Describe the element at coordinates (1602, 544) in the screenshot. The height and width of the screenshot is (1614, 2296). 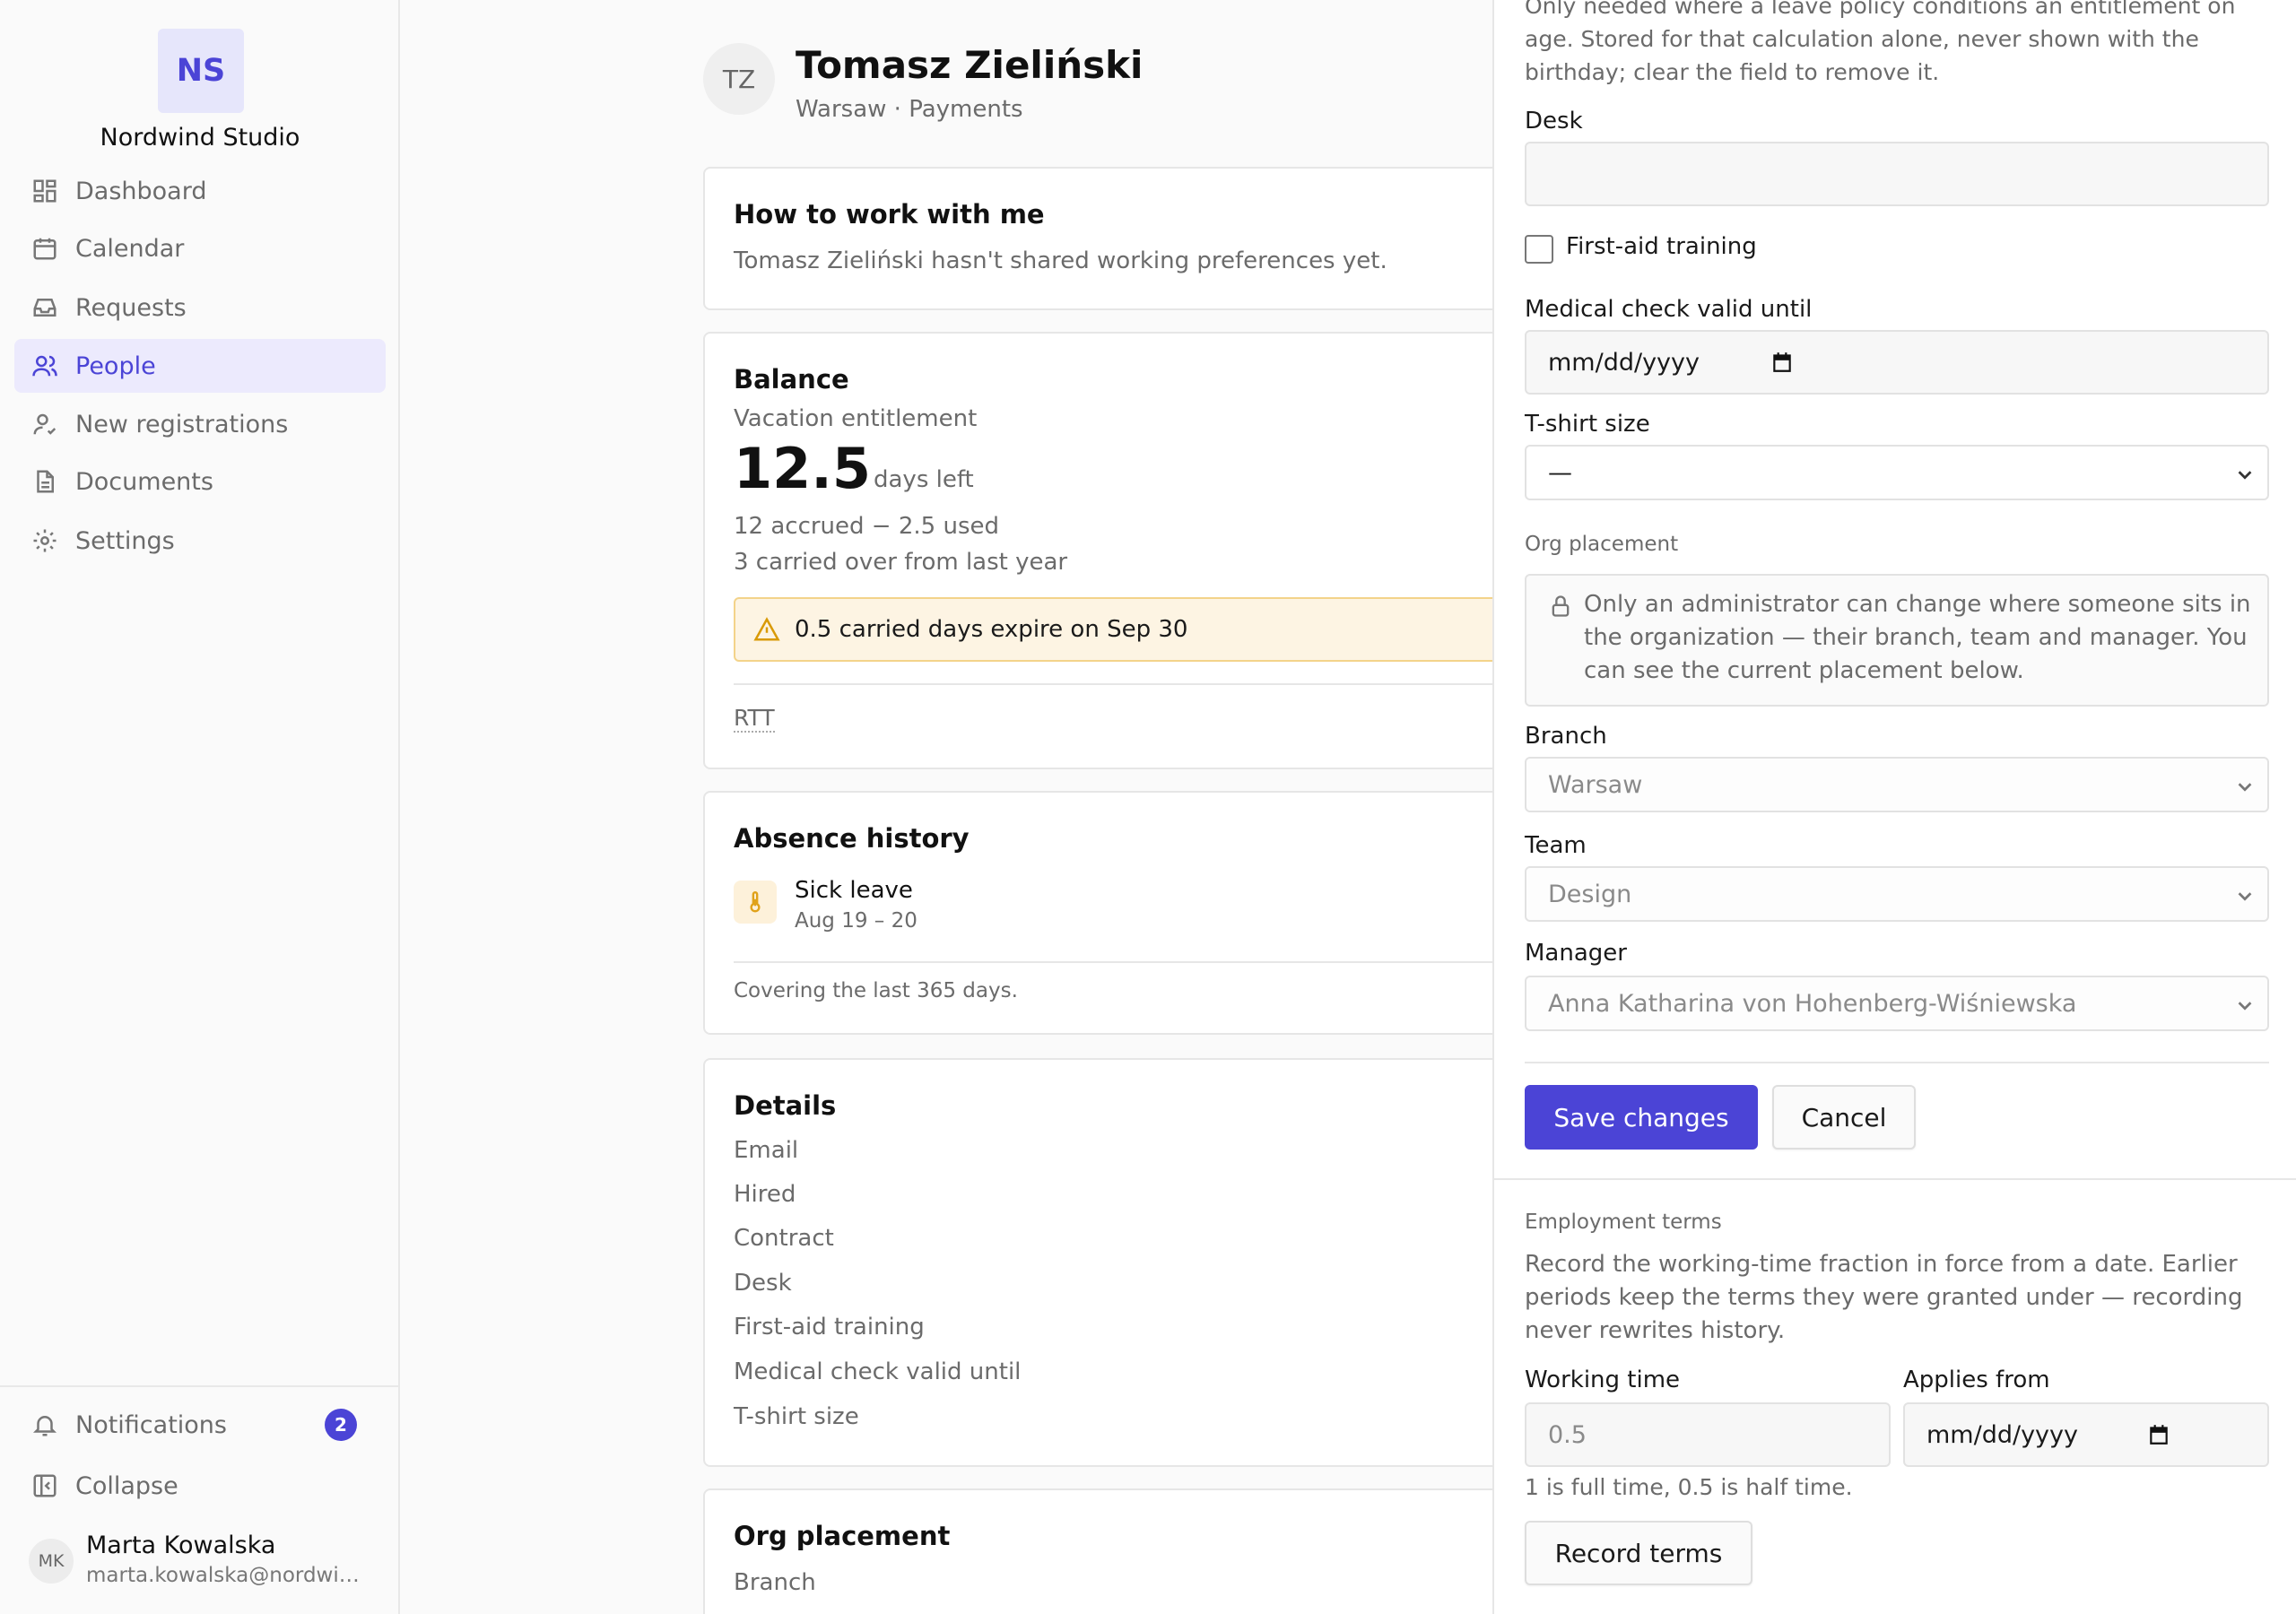
I see `org-placement-section-label: Org placement` at that location.